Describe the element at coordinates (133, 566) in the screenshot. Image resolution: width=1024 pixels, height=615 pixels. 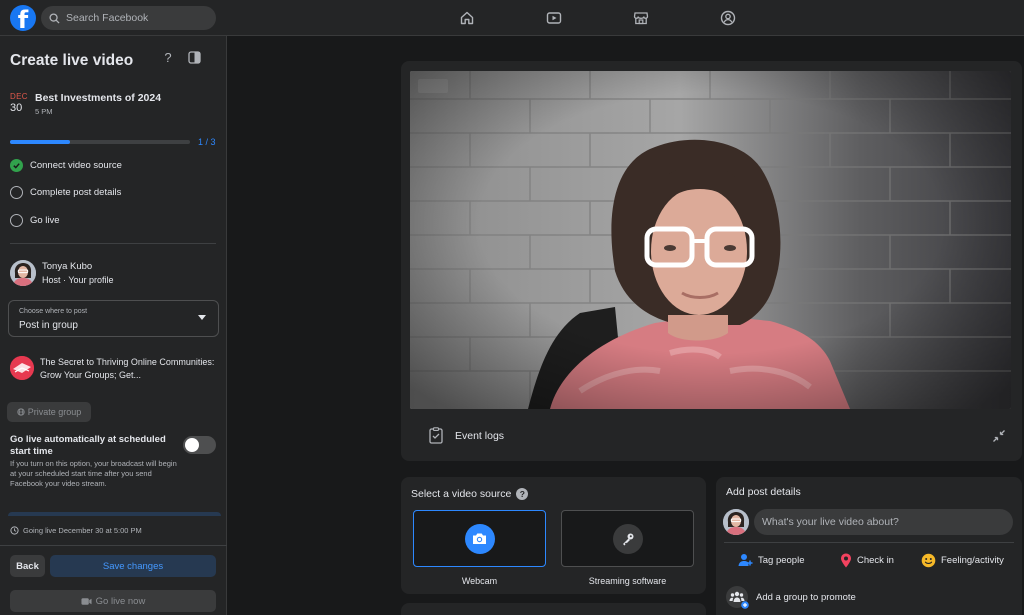
I see `save-changes-button: Save changes` at that location.